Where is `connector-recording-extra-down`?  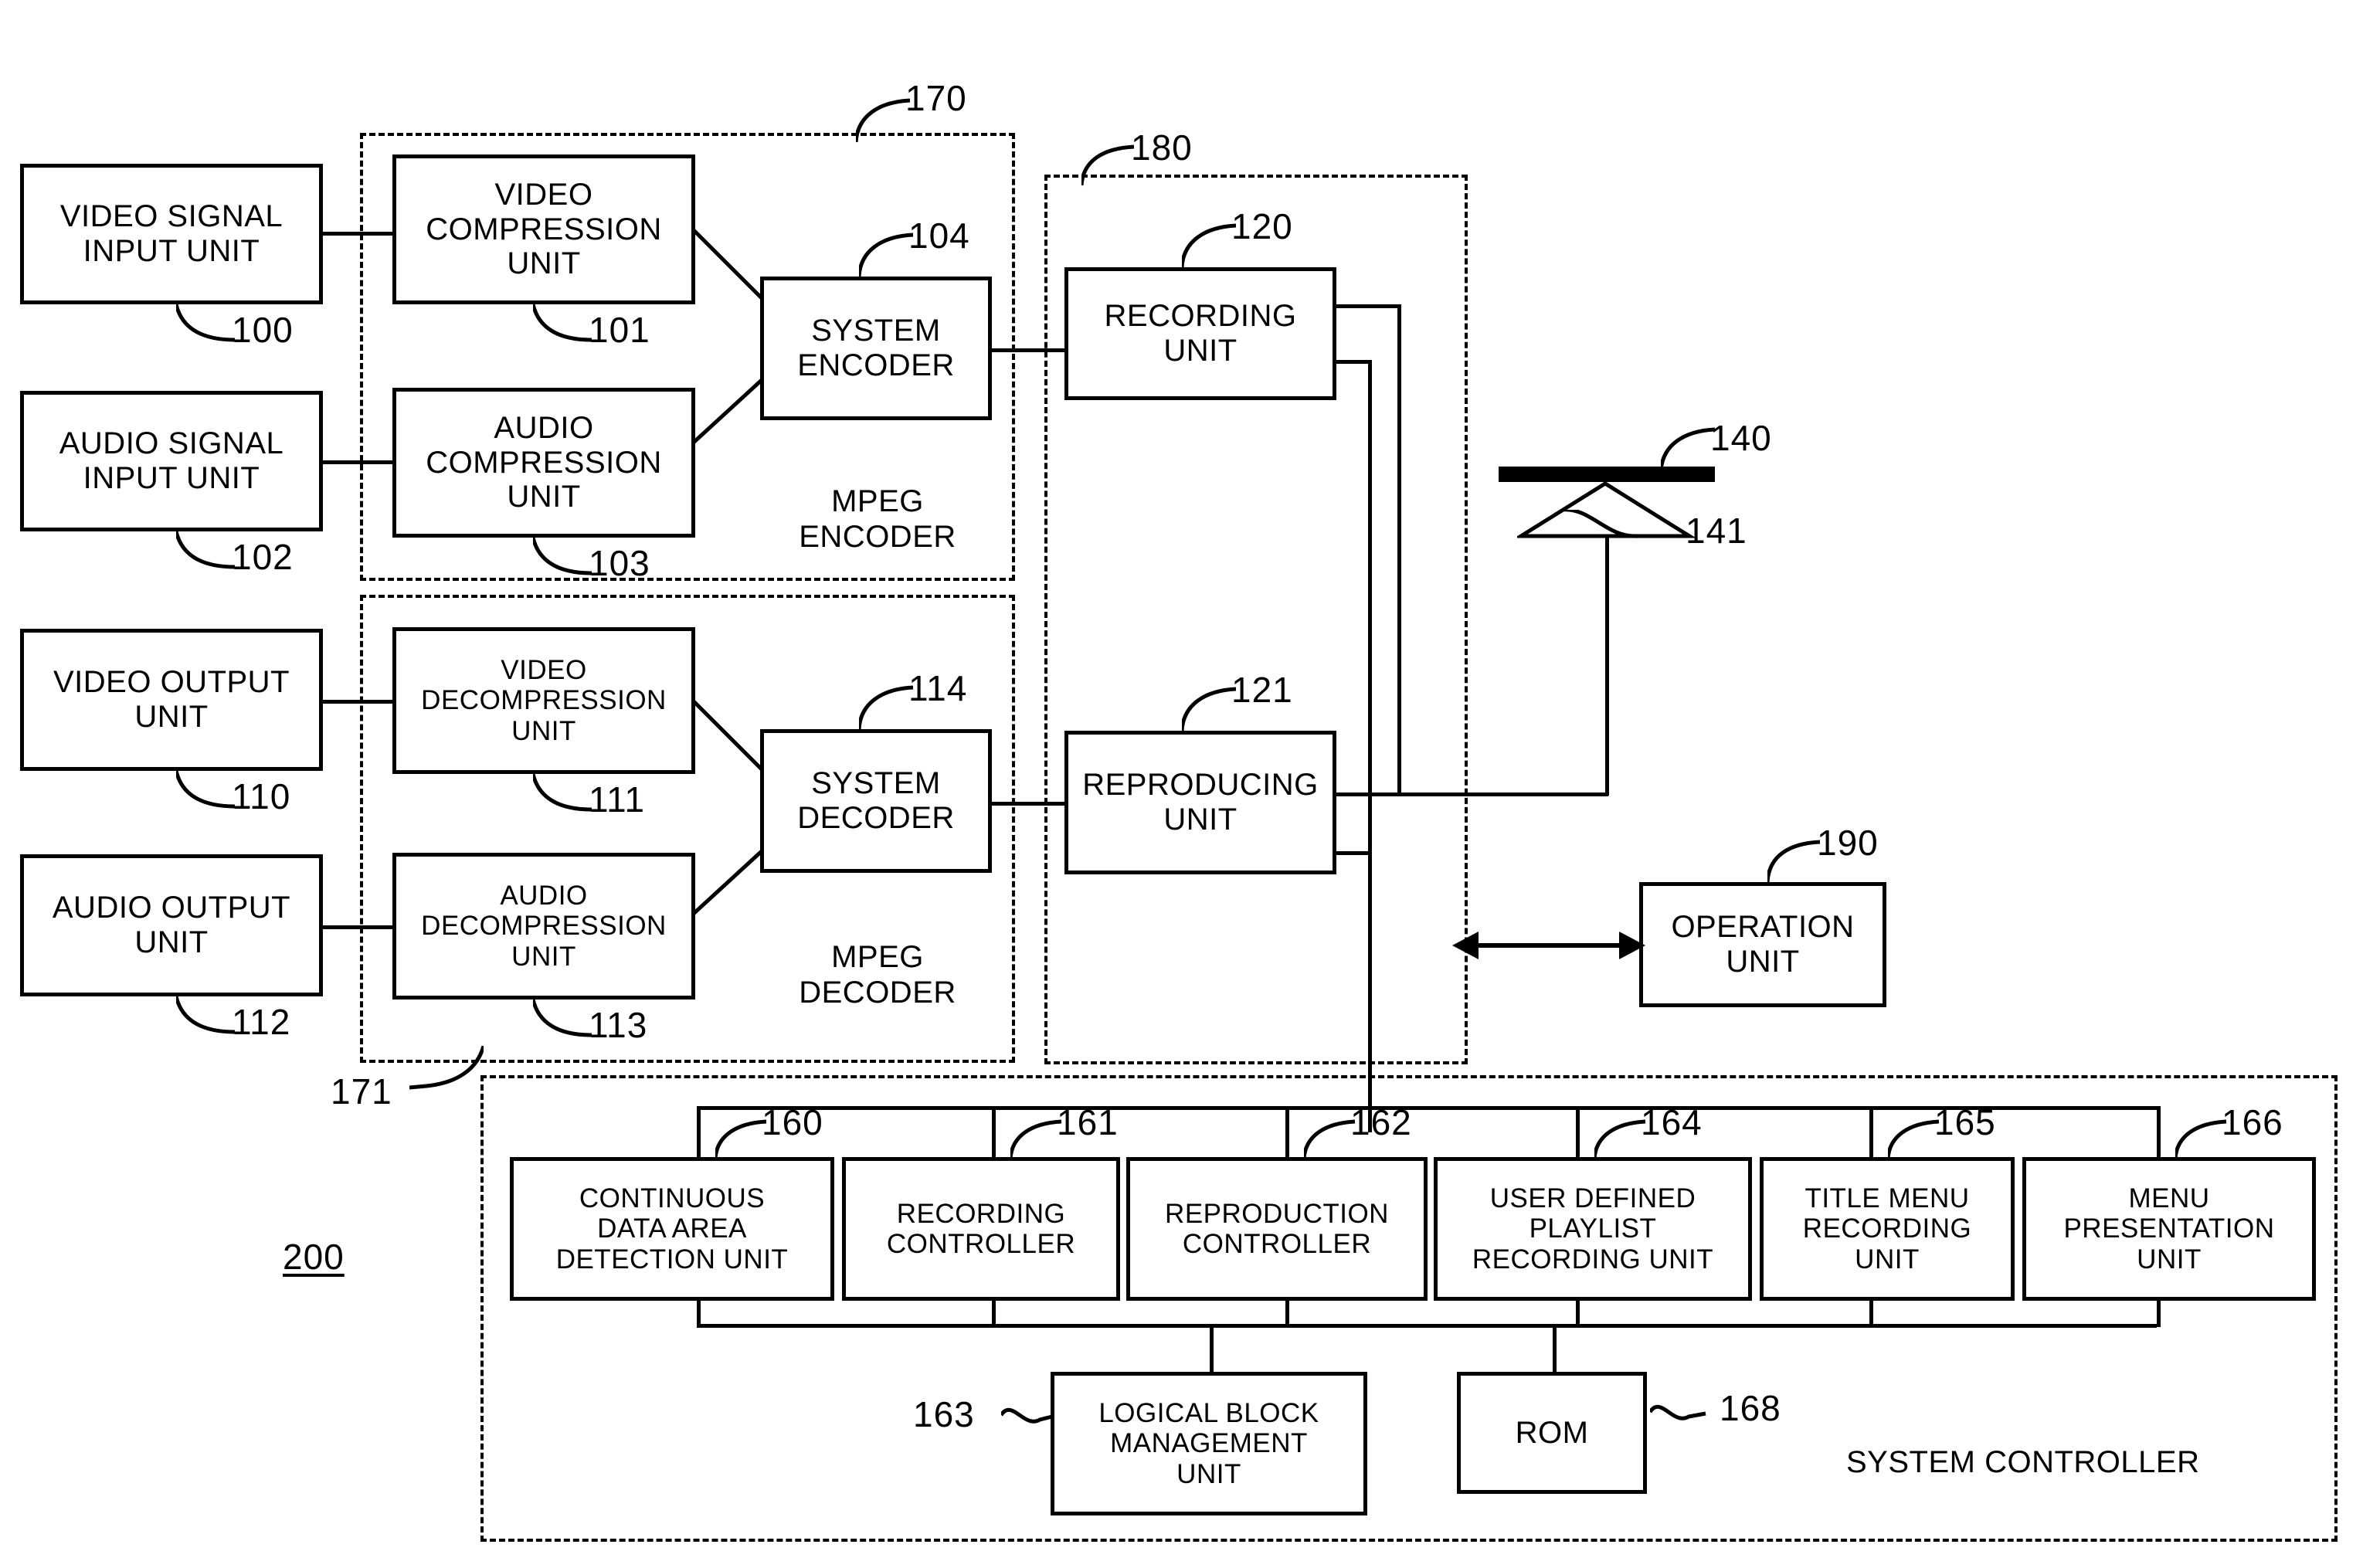
connector-recording-extra-down is located at coordinates (1370, 746).